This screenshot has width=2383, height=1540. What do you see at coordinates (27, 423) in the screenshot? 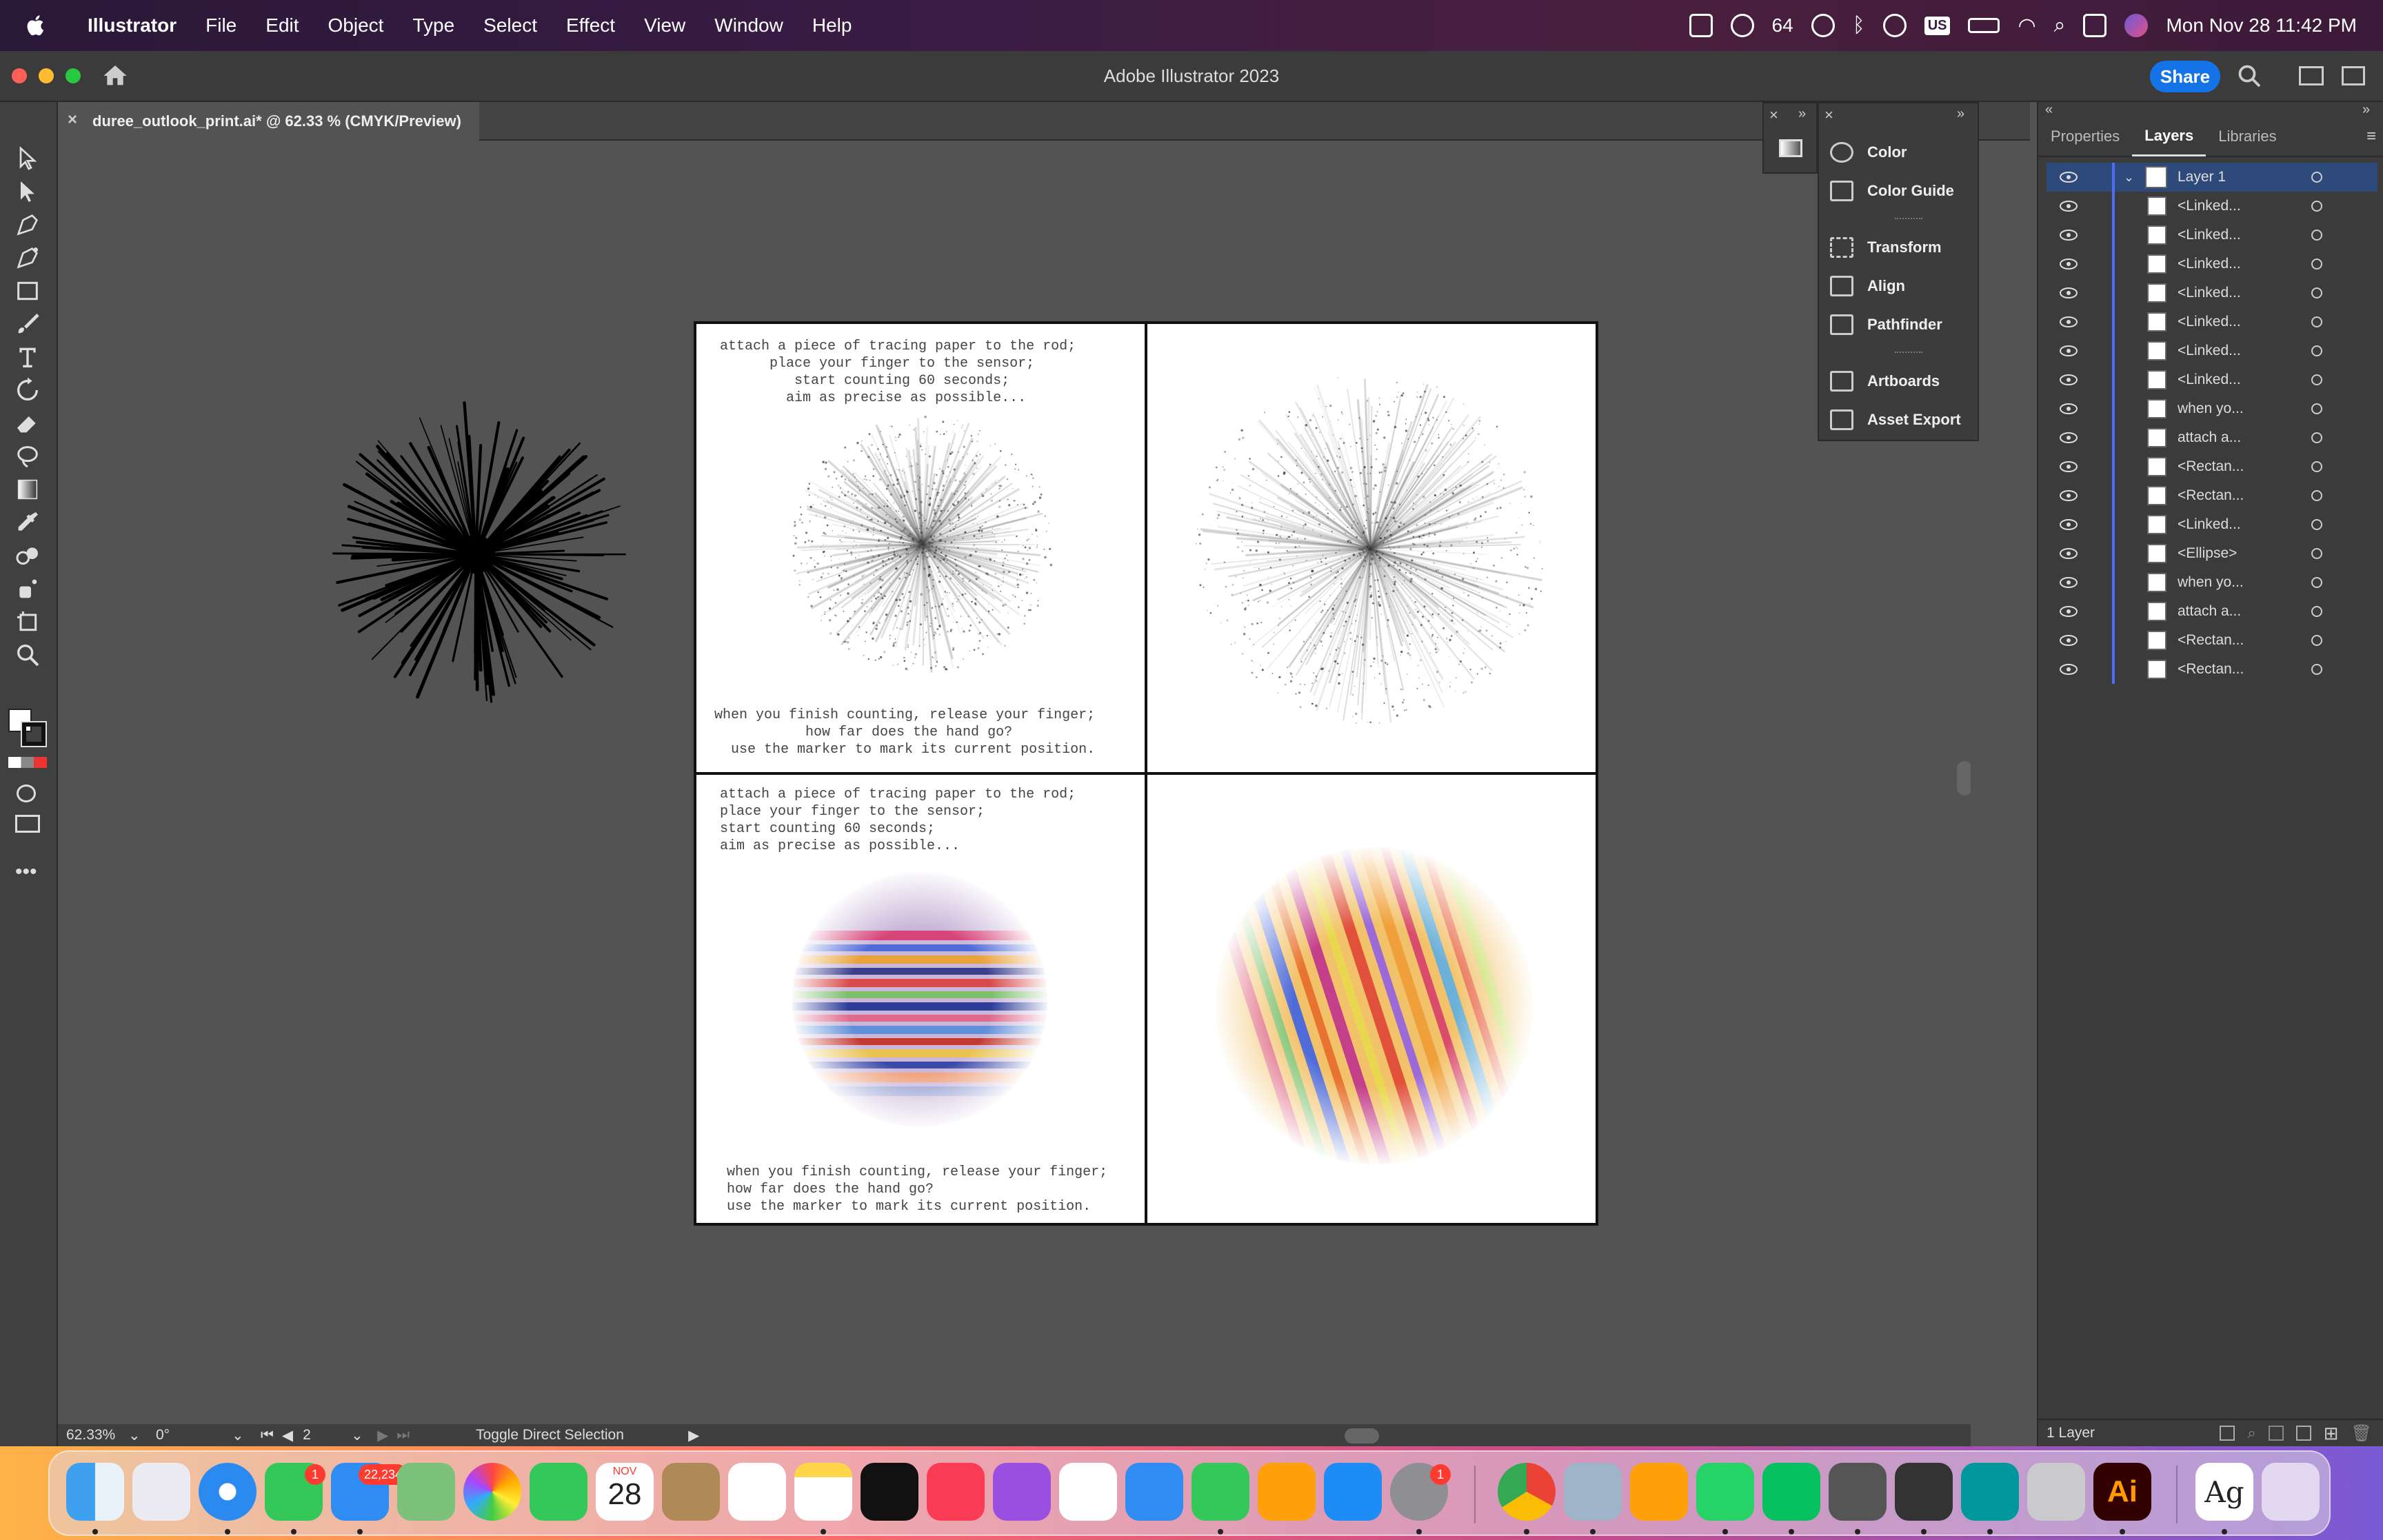
I see `eraser-tool-icon` at bounding box center [27, 423].